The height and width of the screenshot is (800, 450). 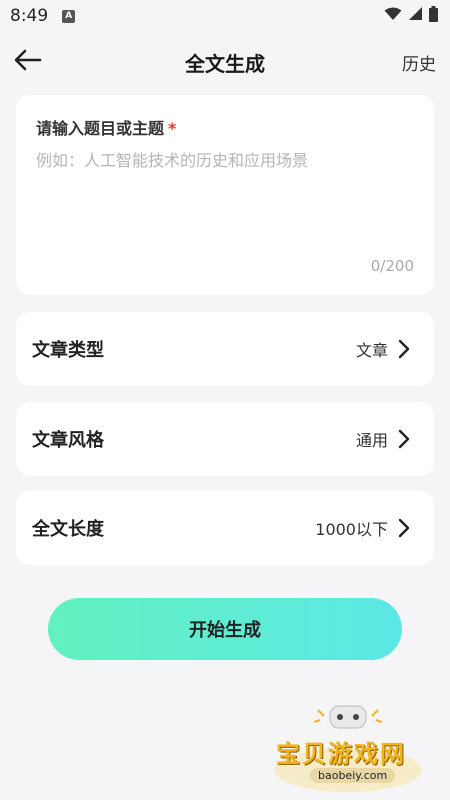 What do you see at coordinates (393, 16) in the screenshot?
I see `wifi-icon` at bounding box center [393, 16].